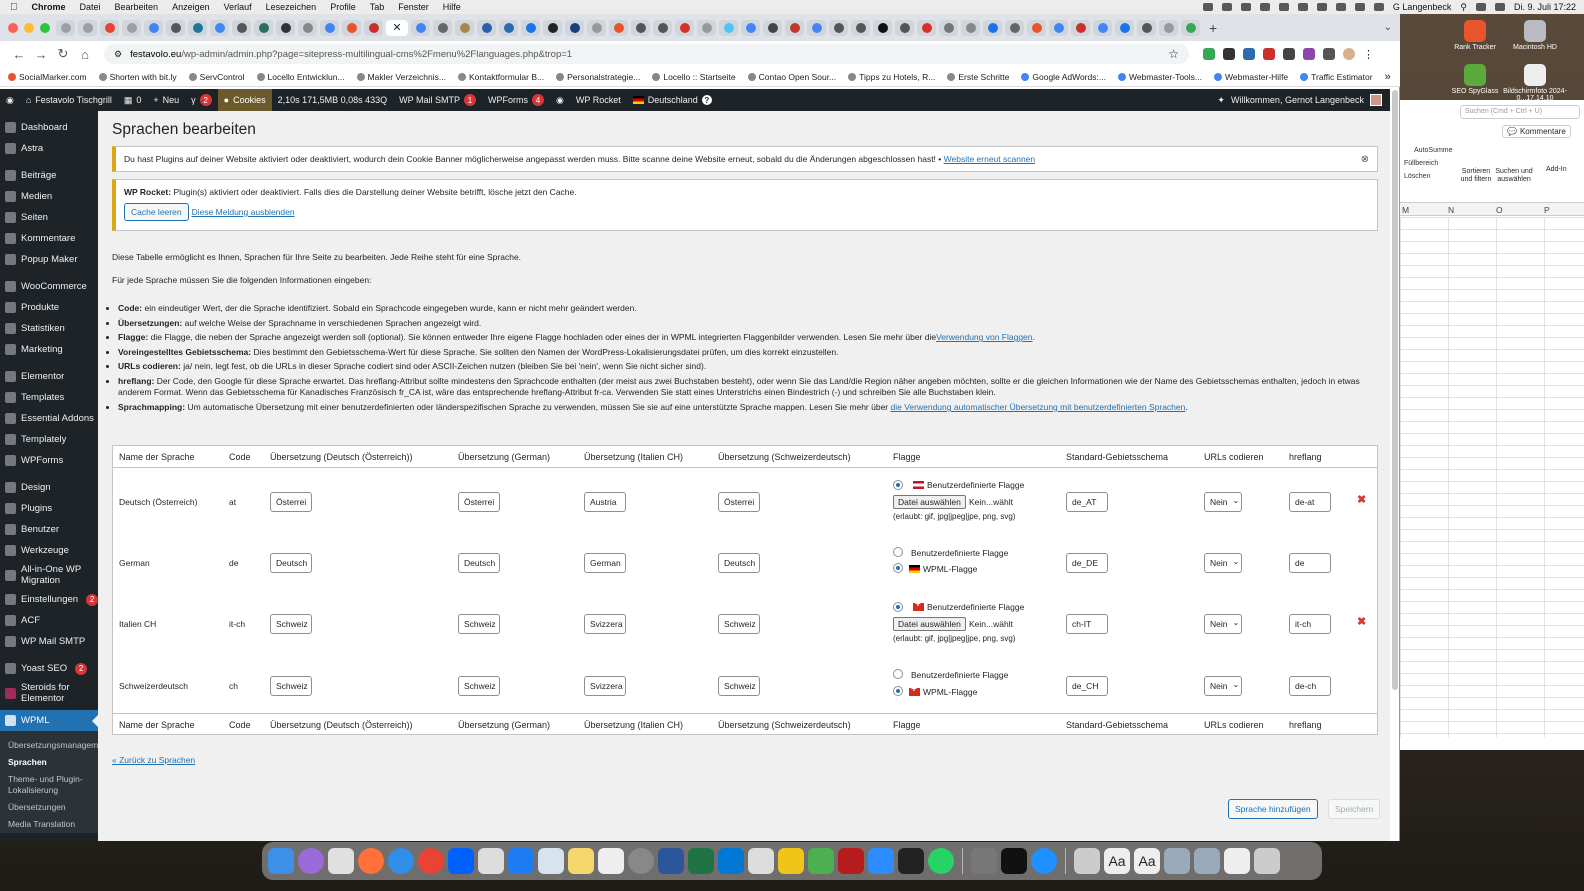 This screenshot has height=891, width=1584. What do you see at coordinates (1359, 7) in the screenshot?
I see `battery-icon` at bounding box center [1359, 7].